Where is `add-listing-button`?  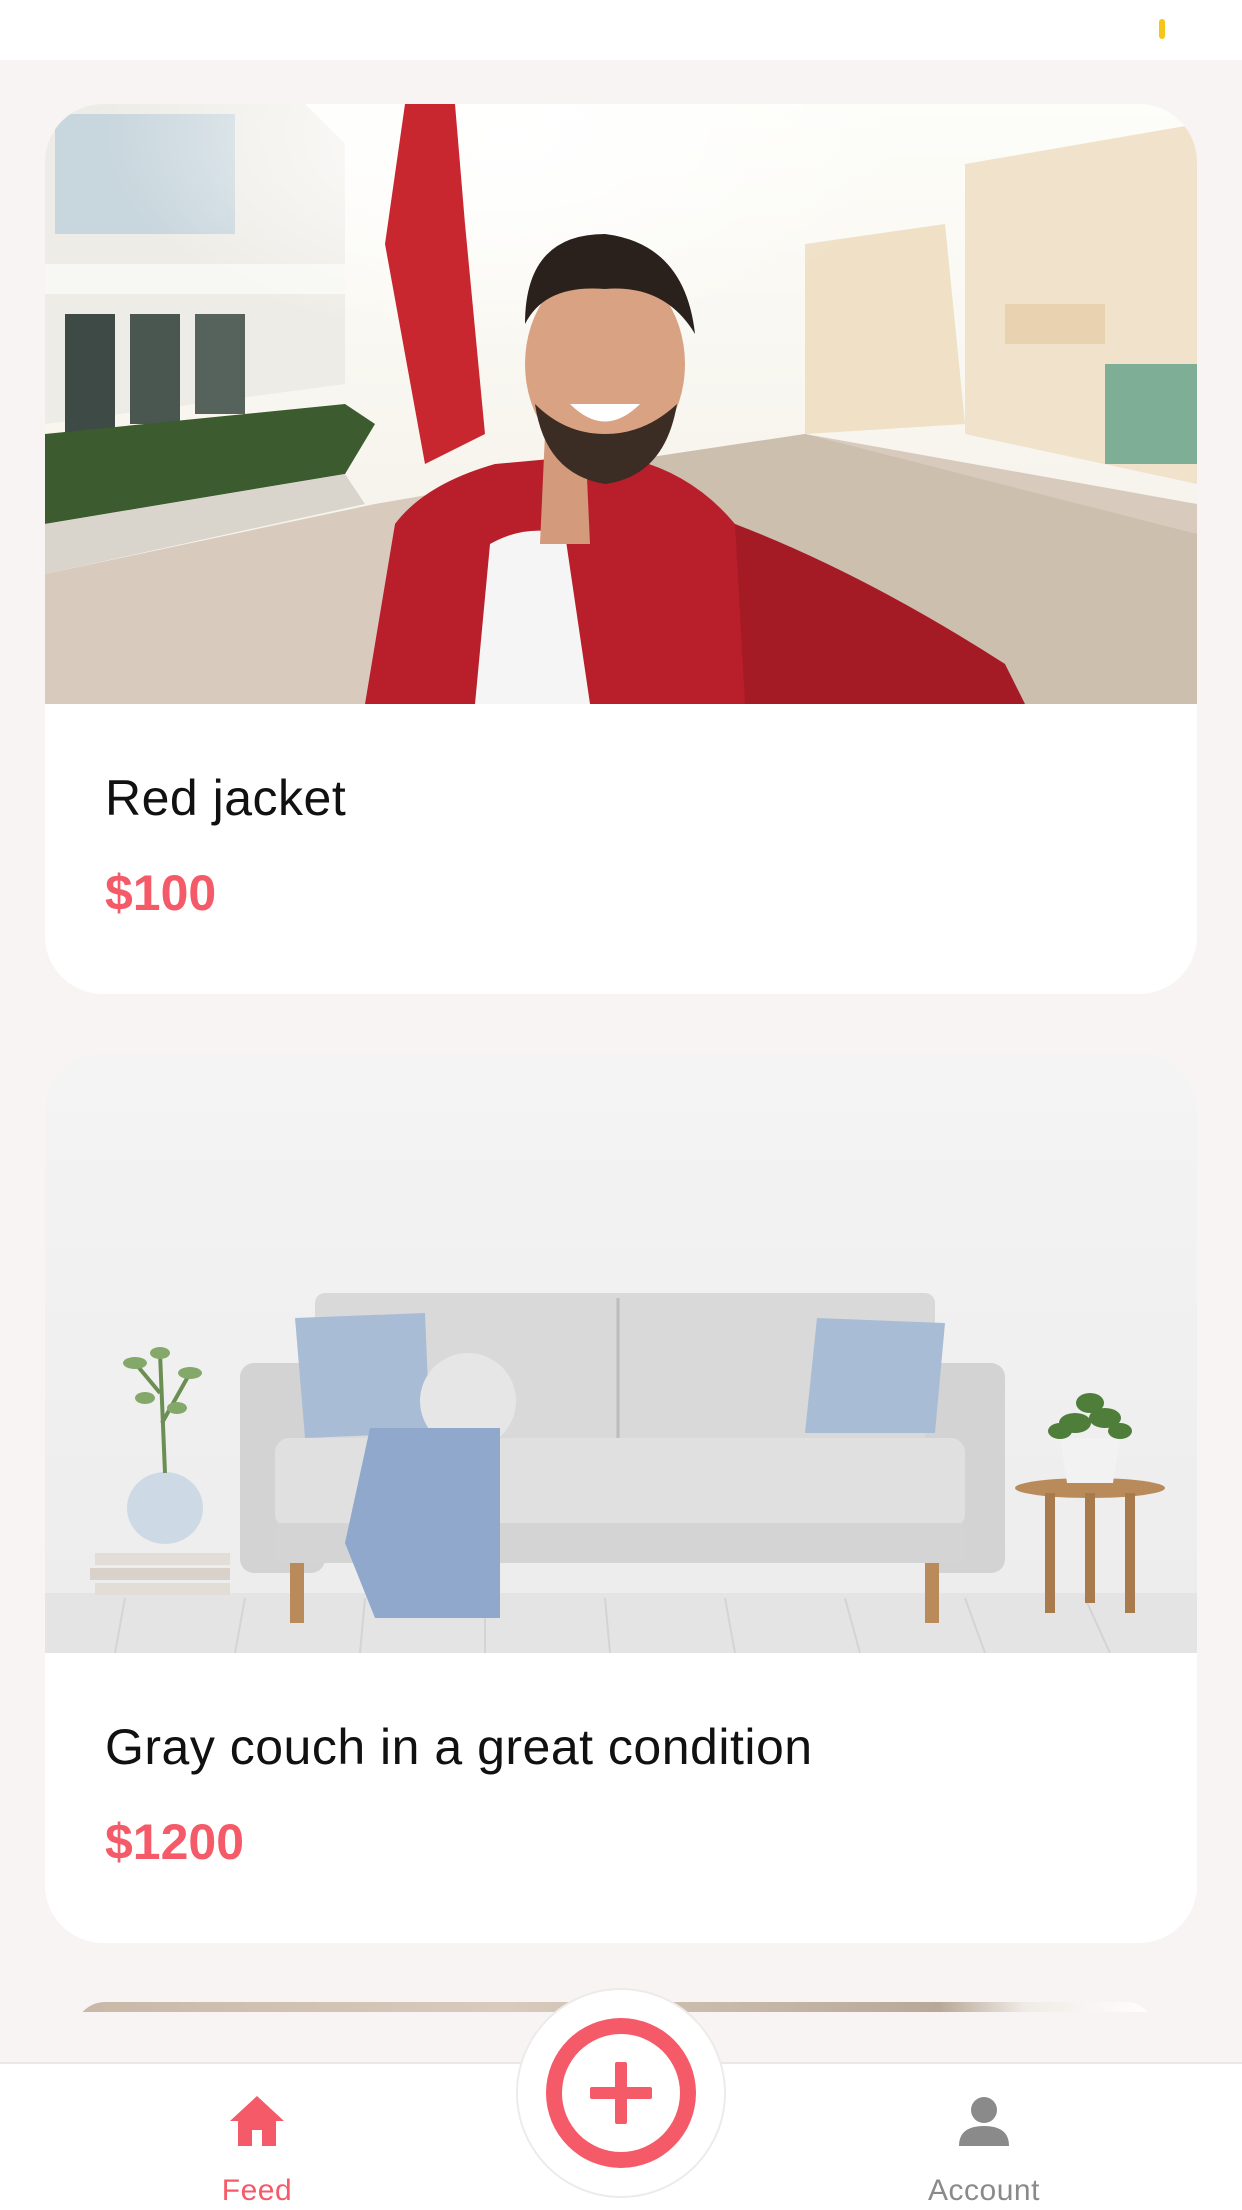 add-listing-button is located at coordinates (621, 2093).